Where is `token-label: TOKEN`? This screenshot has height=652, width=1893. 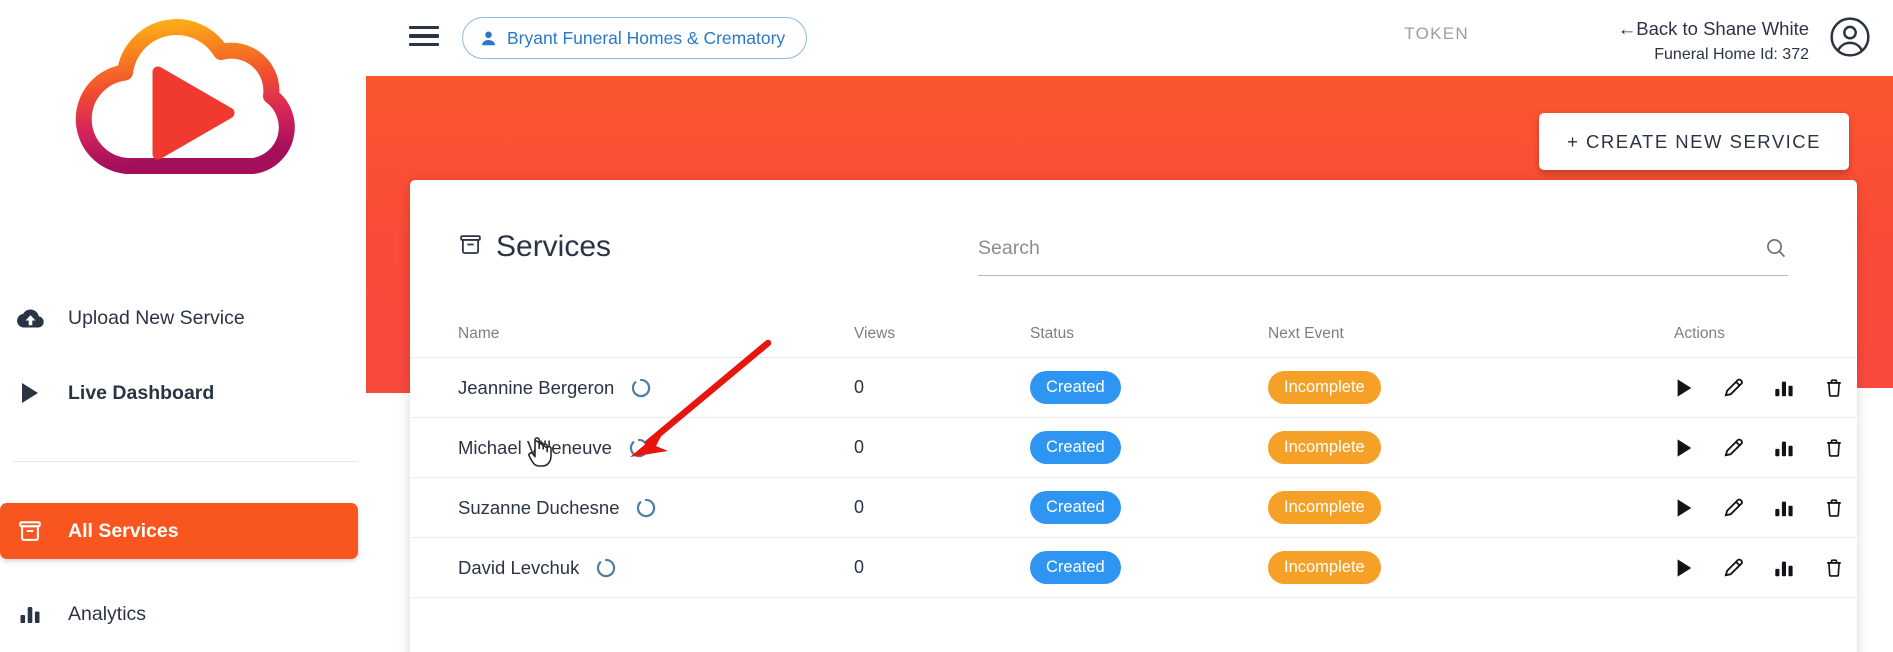 token-label: TOKEN is located at coordinates (1436, 33).